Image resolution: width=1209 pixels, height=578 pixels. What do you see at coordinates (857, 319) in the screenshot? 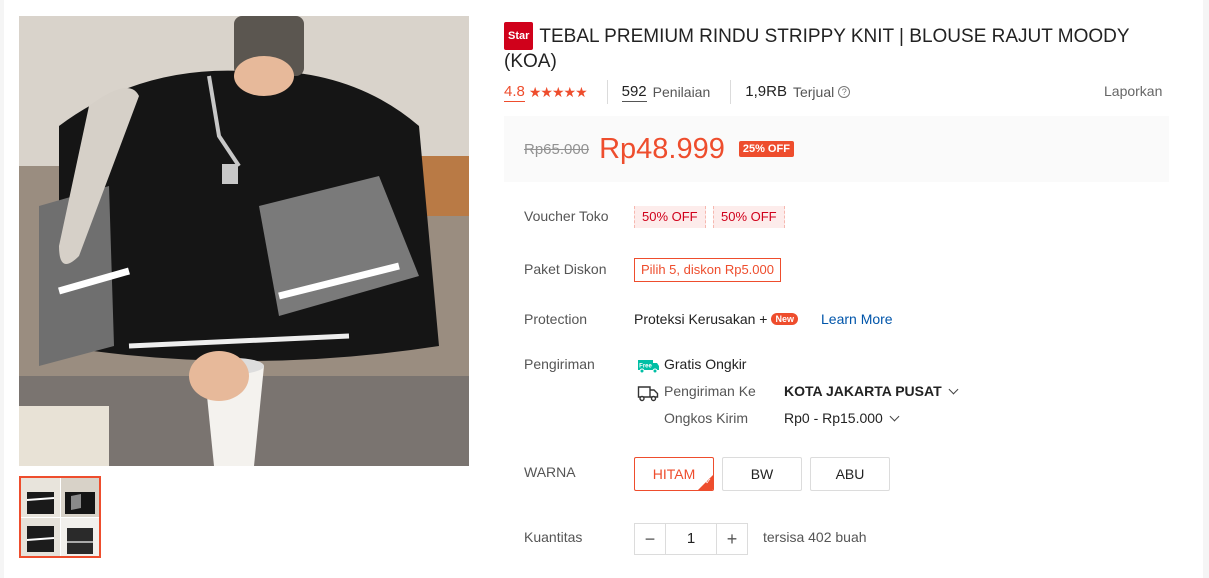
I see `learn-more-link: Learn More` at bounding box center [857, 319].